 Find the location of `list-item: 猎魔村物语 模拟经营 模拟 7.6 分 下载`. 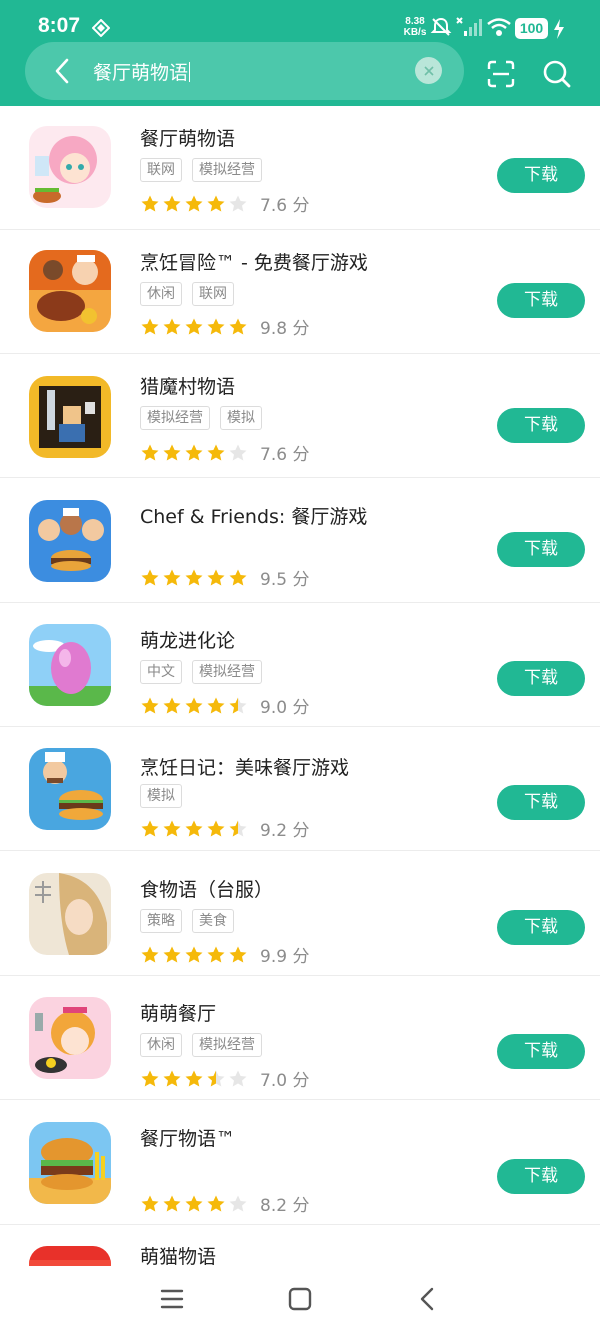

list-item: 猎魔村物语 模拟经营 模拟 7.6 分 下载 is located at coordinates (300, 416).